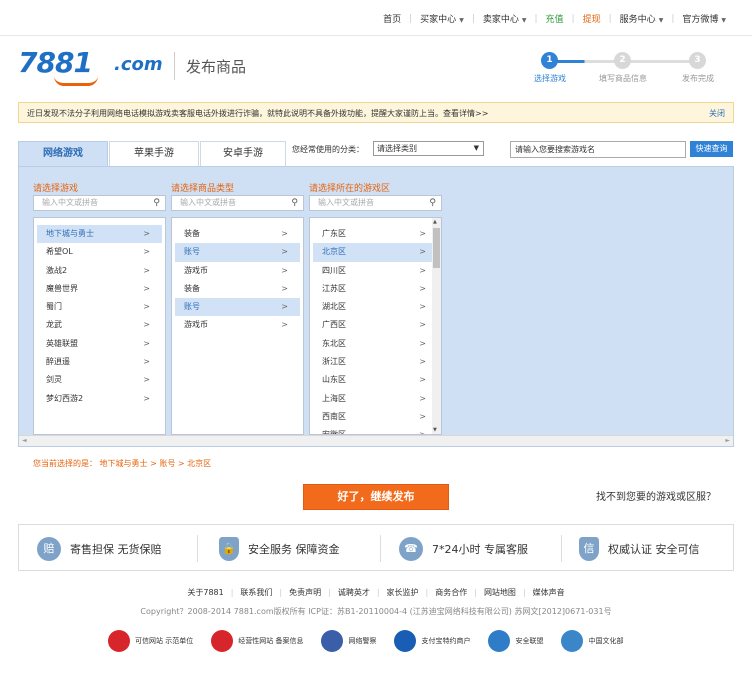 This screenshot has width=752, height=675. I want to click on region-list-item: 北京区 >, so click(375, 252).